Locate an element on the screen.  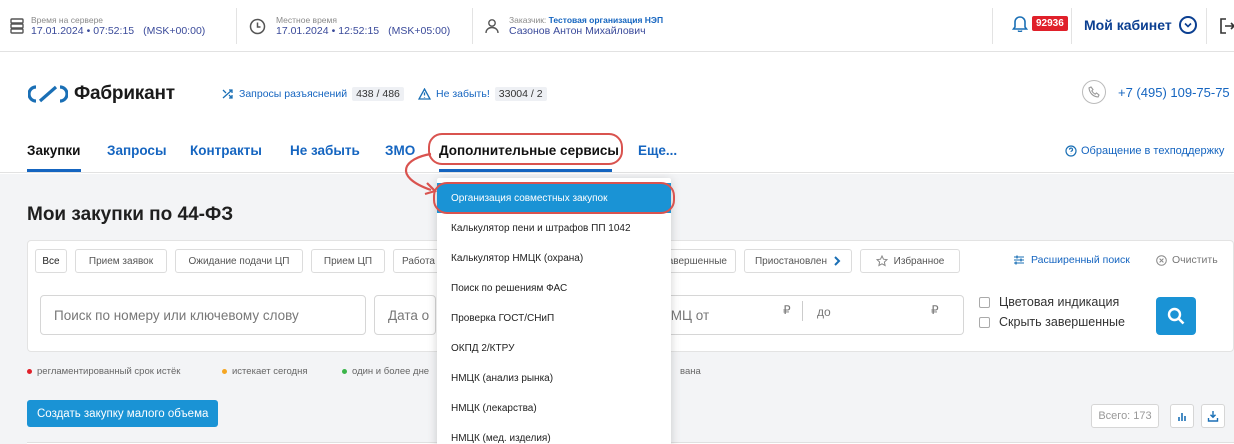
legend-expired-label: регламентированный срок истёк is located at coordinates (109, 371).